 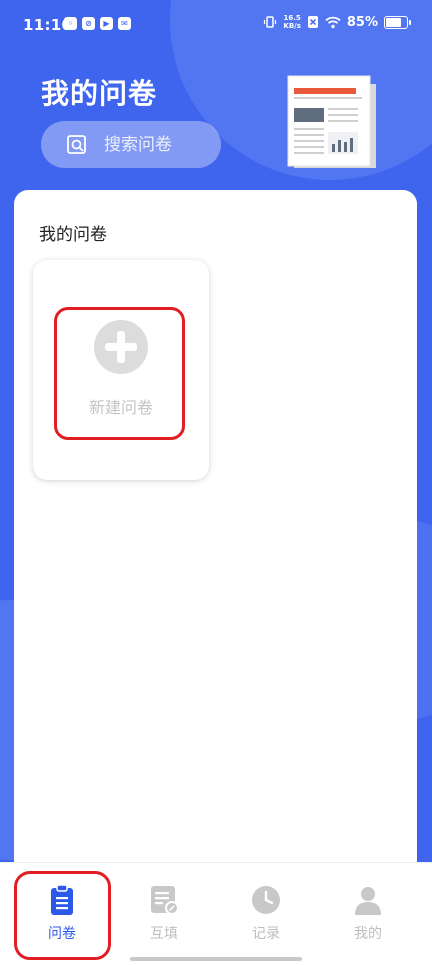 I want to click on search-input, so click(x=159, y=144).